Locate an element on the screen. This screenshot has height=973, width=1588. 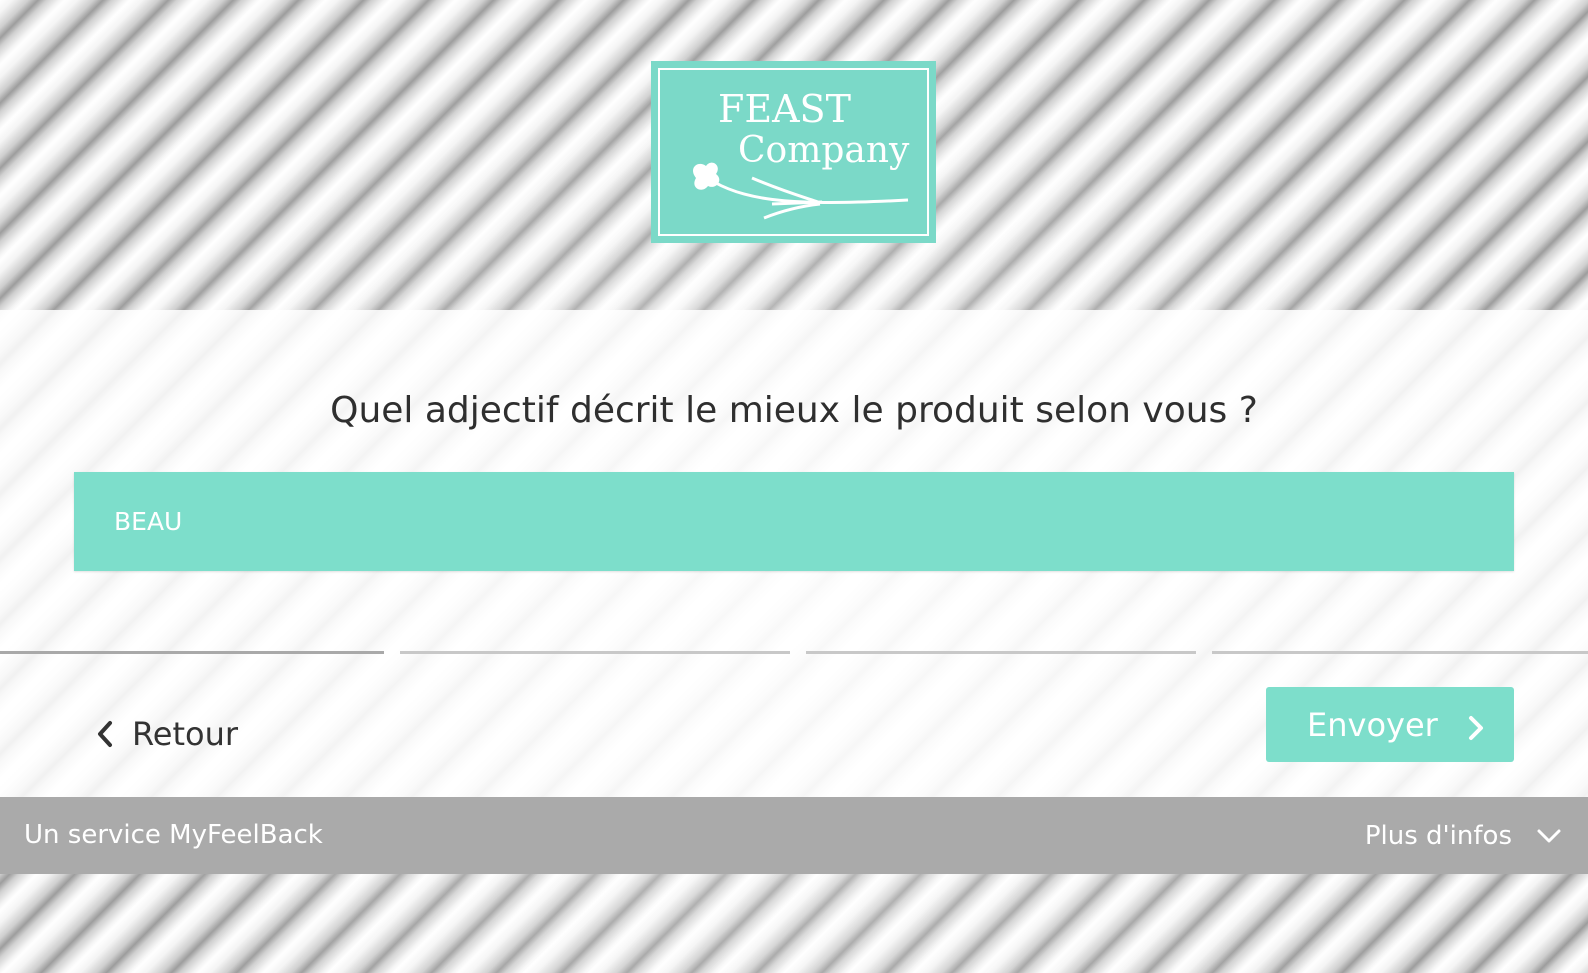
back-button: Retour is located at coordinates (167, 734).